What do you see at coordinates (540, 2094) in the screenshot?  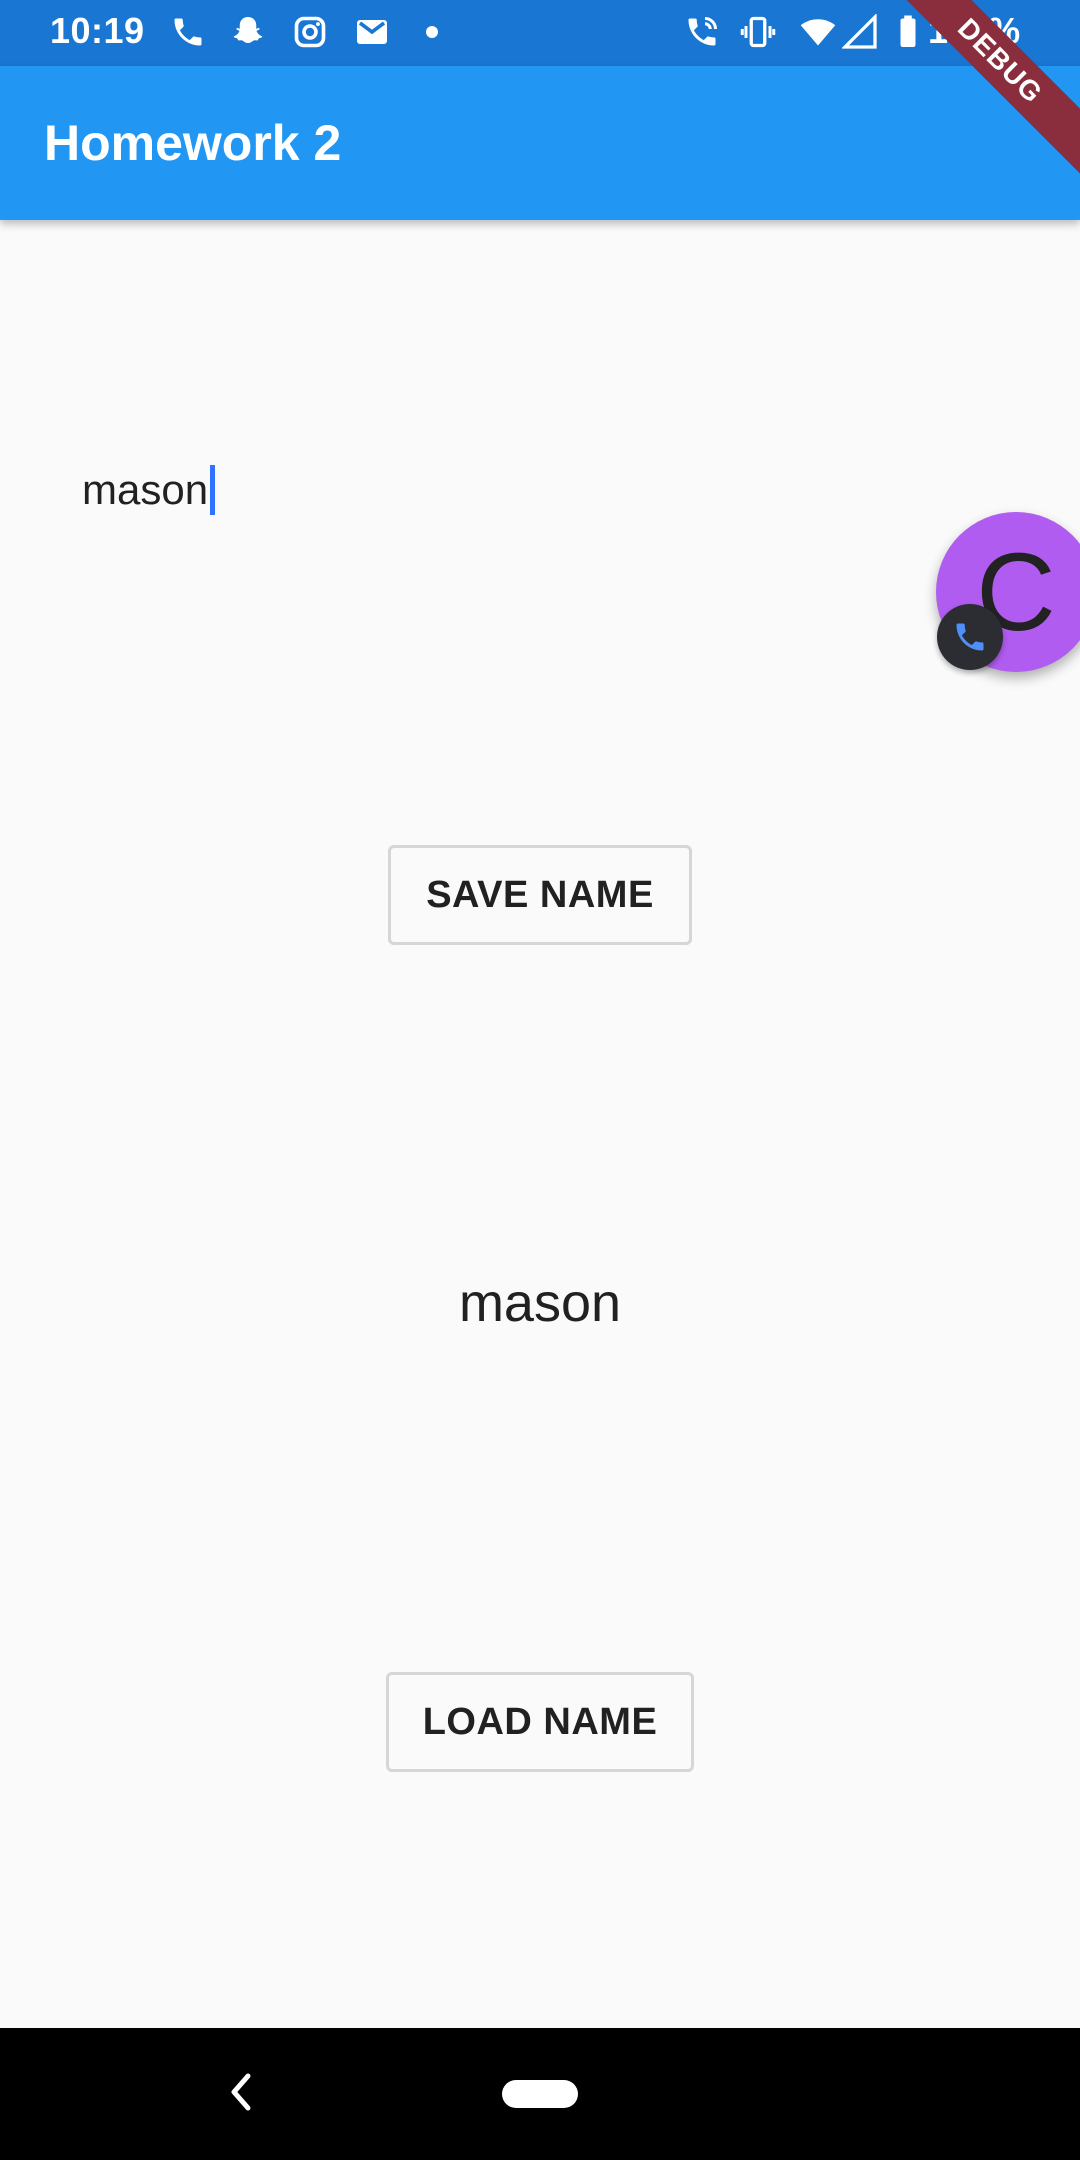 I see `home-pill-button` at bounding box center [540, 2094].